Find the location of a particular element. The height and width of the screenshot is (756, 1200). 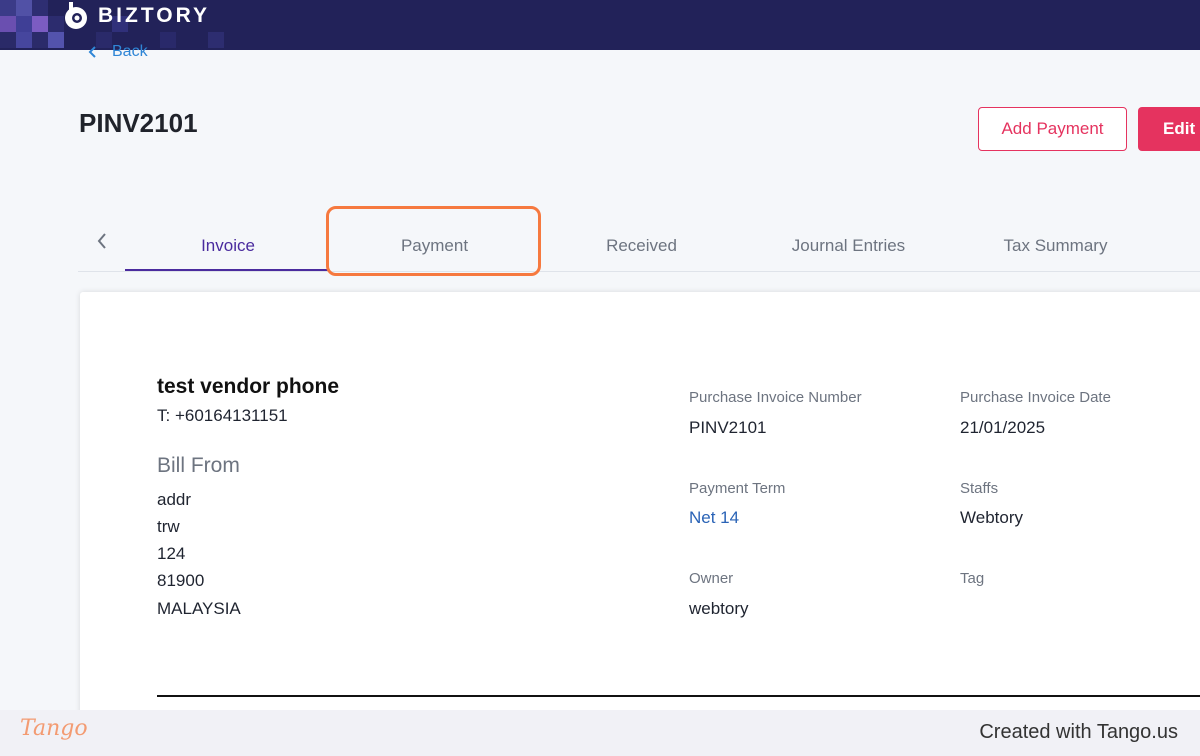

tab-journal-entries: Journal Entries is located at coordinates (848, 246).